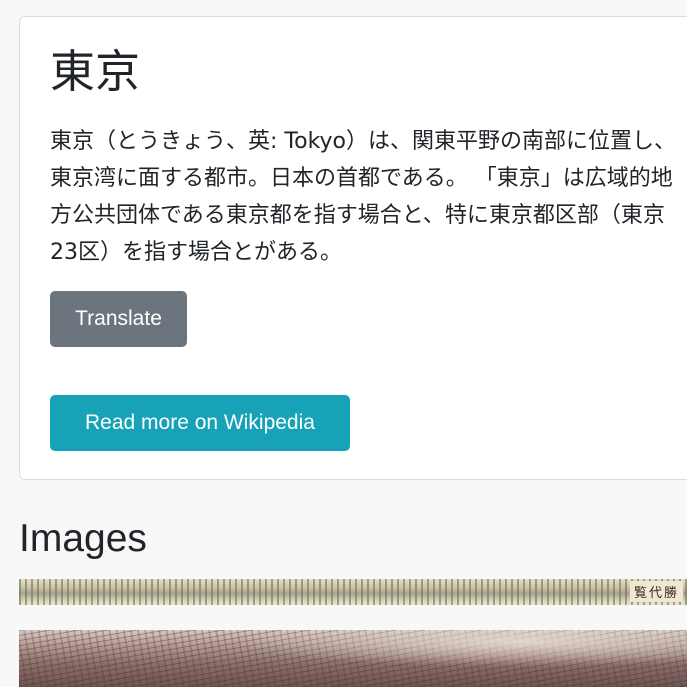 This screenshot has width=687, height=687. Describe the element at coordinates (353, 592) in the screenshot. I see `panoramic-scroll-image: 覧代勝` at that location.